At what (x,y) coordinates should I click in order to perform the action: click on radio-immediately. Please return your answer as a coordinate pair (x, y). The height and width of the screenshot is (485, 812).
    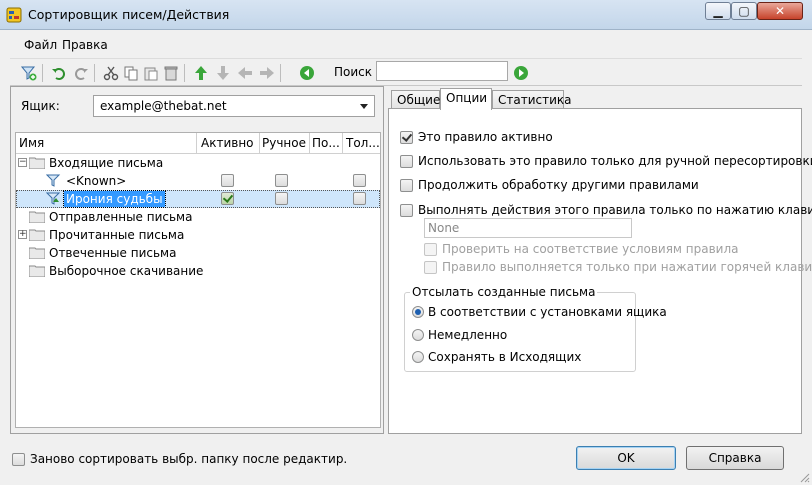
    Looking at the image, I should click on (418, 335).